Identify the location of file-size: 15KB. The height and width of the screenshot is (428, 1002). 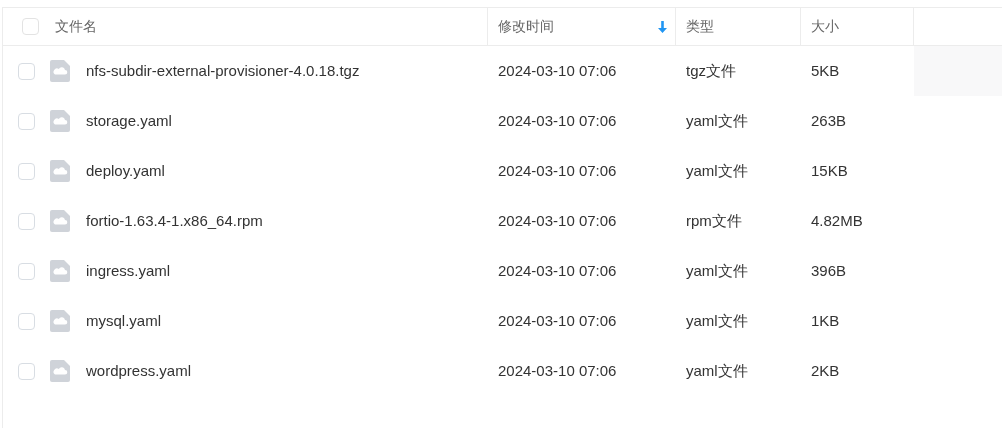
(829, 170).